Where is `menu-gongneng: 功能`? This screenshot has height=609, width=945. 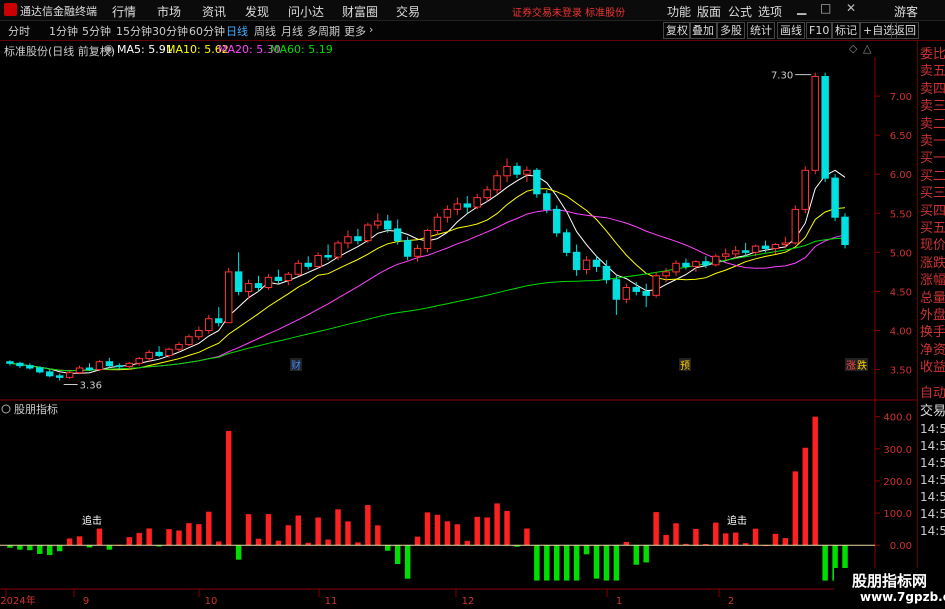 menu-gongneng: 功能 is located at coordinates (679, 11).